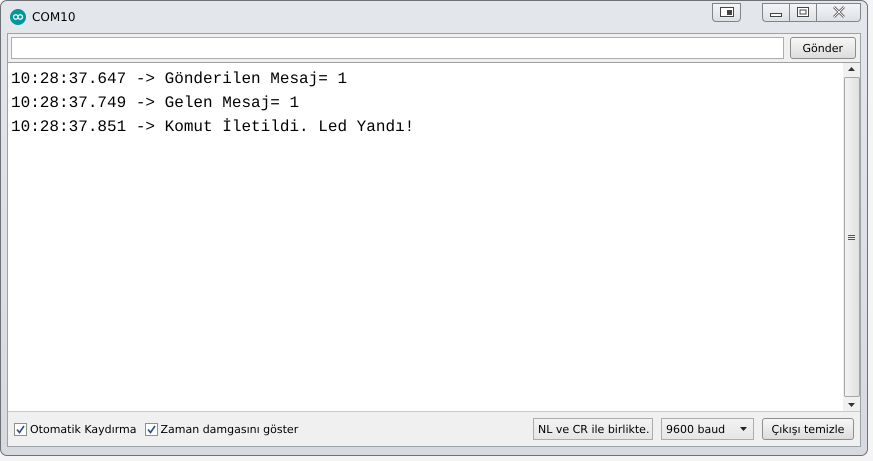 This screenshot has width=873, height=461. What do you see at coordinates (593, 429) in the screenshot?
I see `line-ending-dropdown: NL ve CR ile birlikte.` at bounding box center [593, 429].